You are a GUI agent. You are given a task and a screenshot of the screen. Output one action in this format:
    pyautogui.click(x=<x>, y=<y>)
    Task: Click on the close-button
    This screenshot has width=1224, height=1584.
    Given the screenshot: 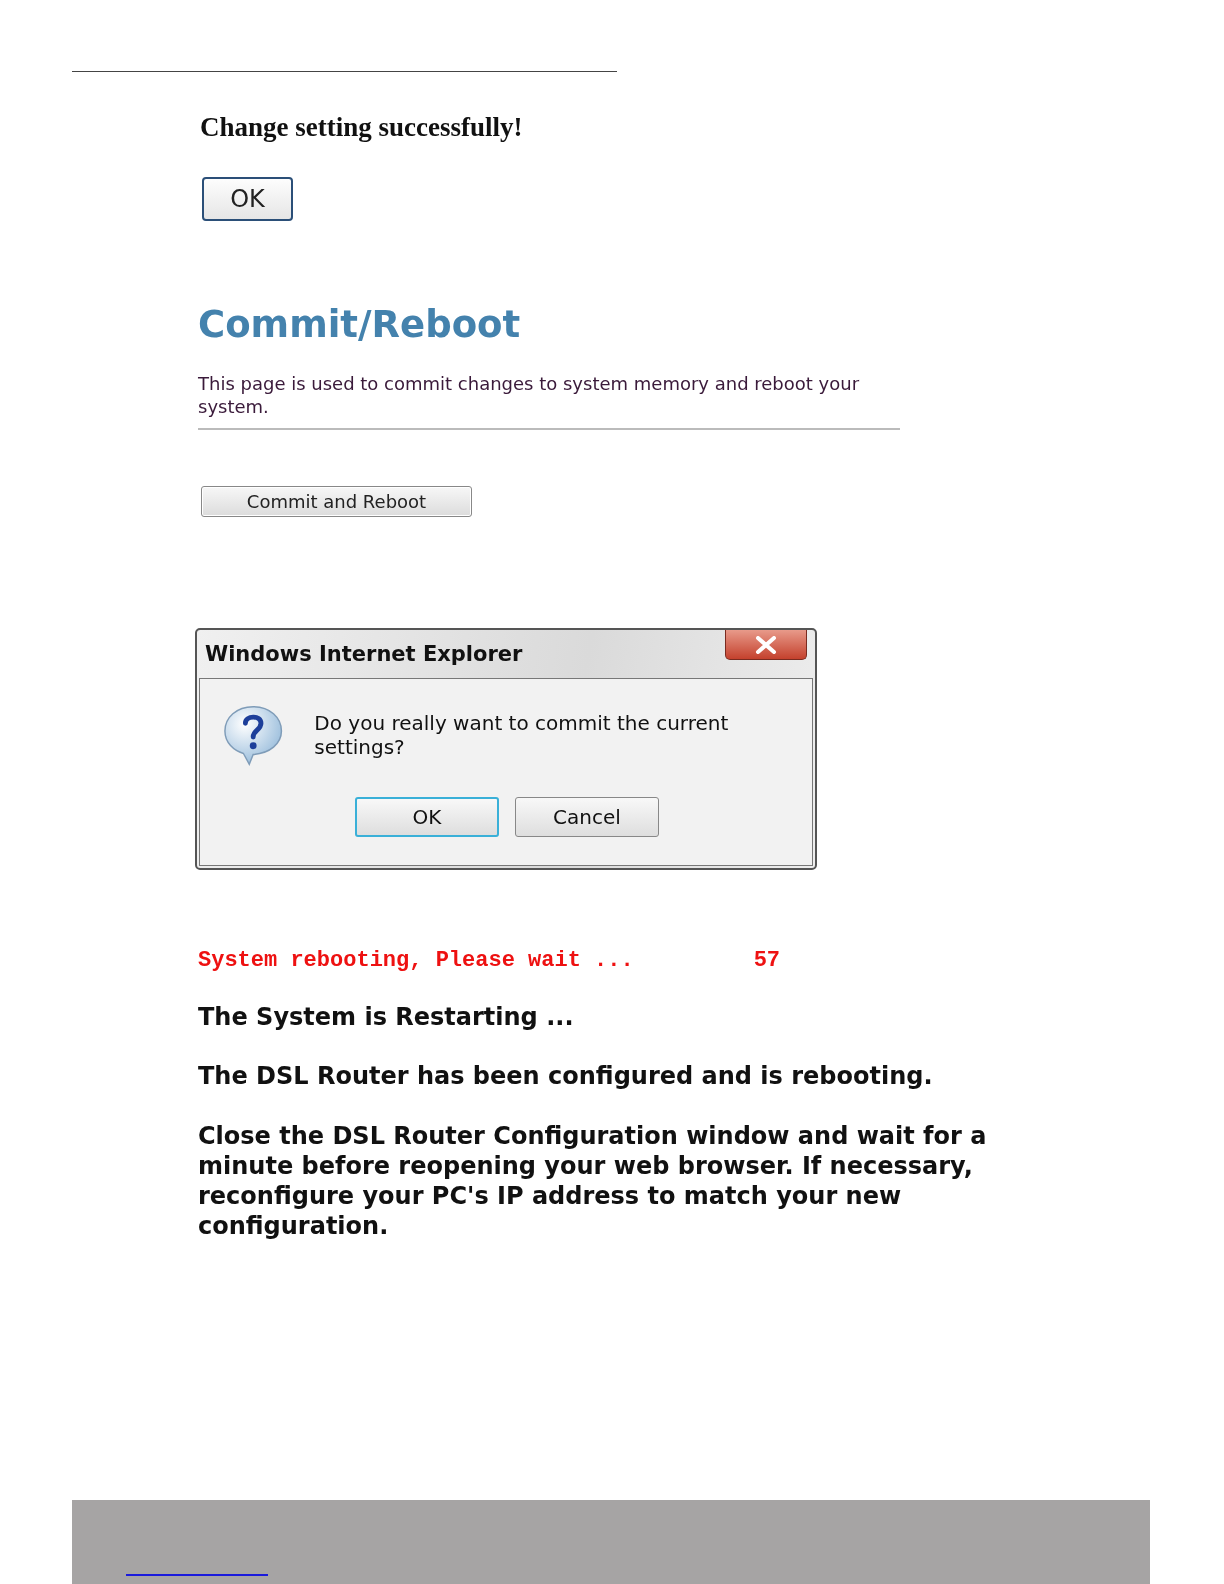 What is the action you would take?
    pyautogui.click(x=766, y=645)
    